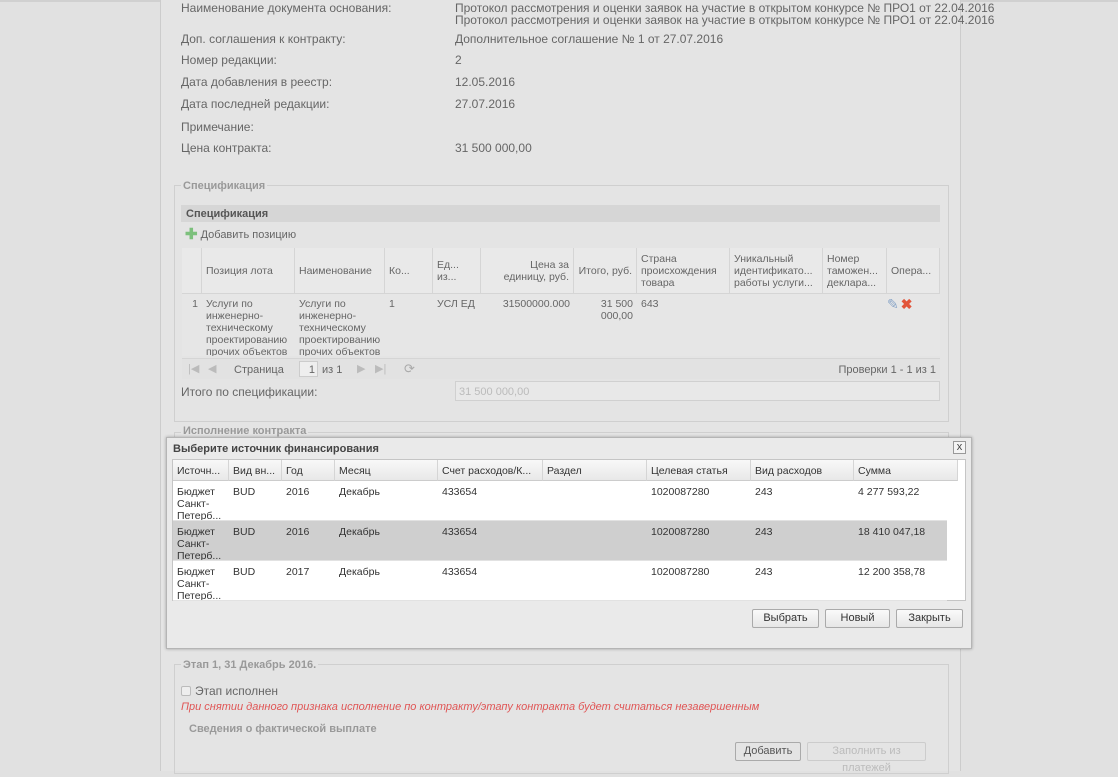 This screenshot has width=1118, height=777. I want to click on column-header: Раздел, so click(595, 470).